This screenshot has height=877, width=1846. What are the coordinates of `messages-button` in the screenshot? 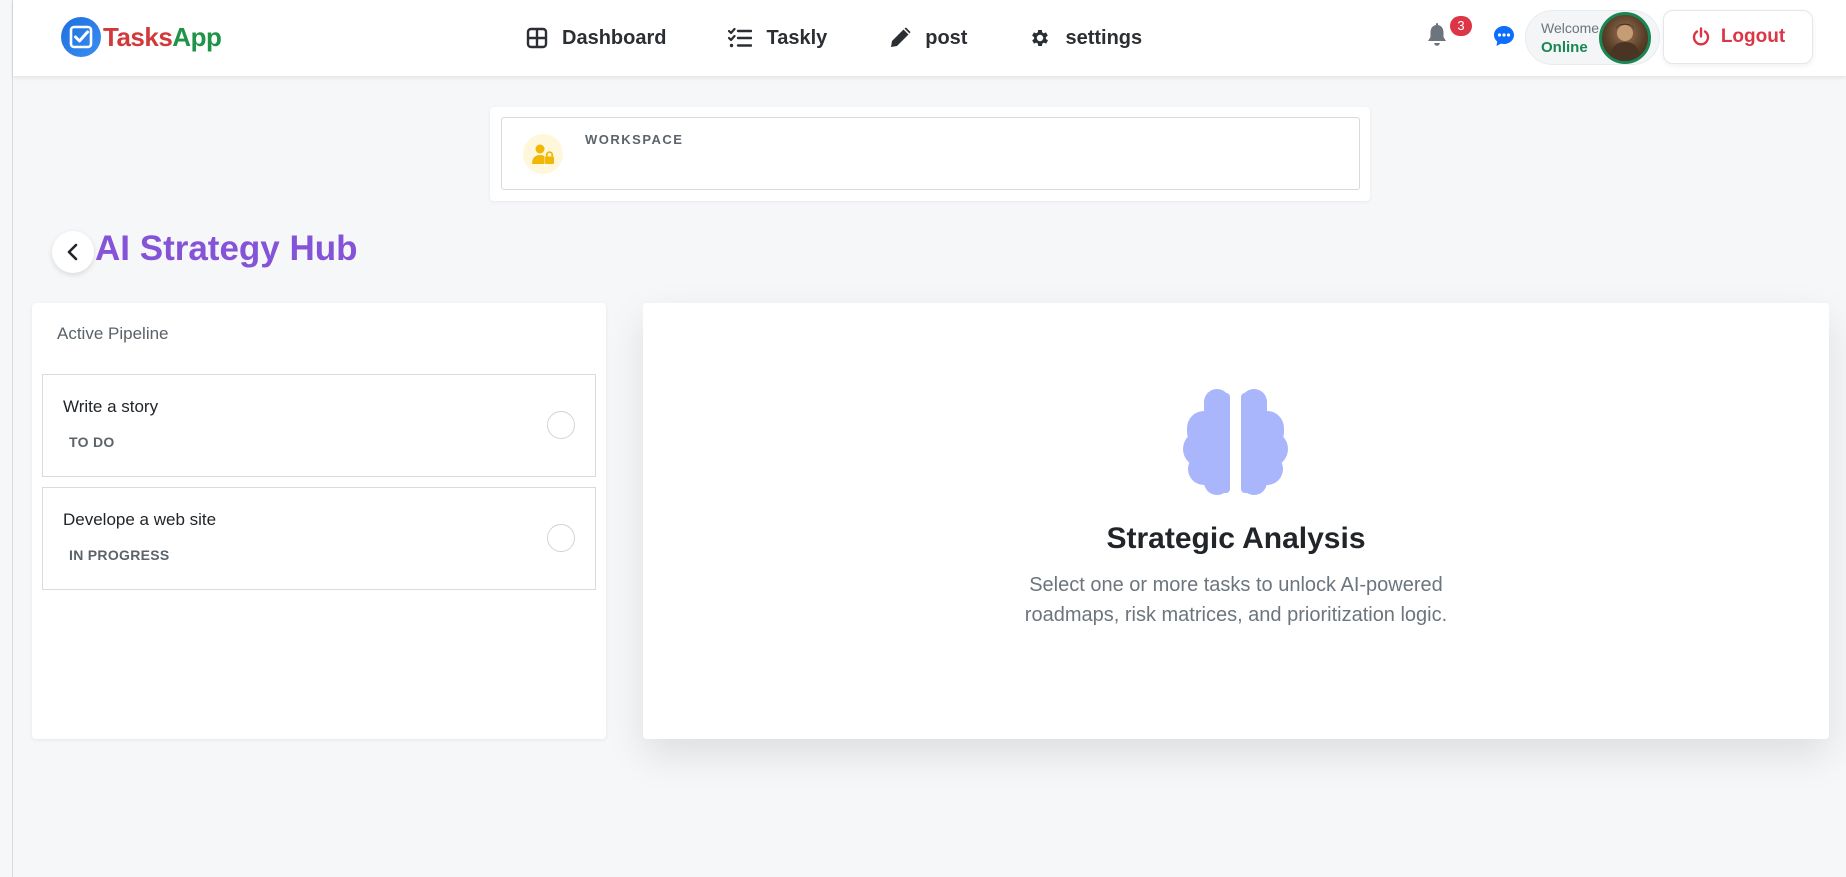 It's located at (1504, 38).